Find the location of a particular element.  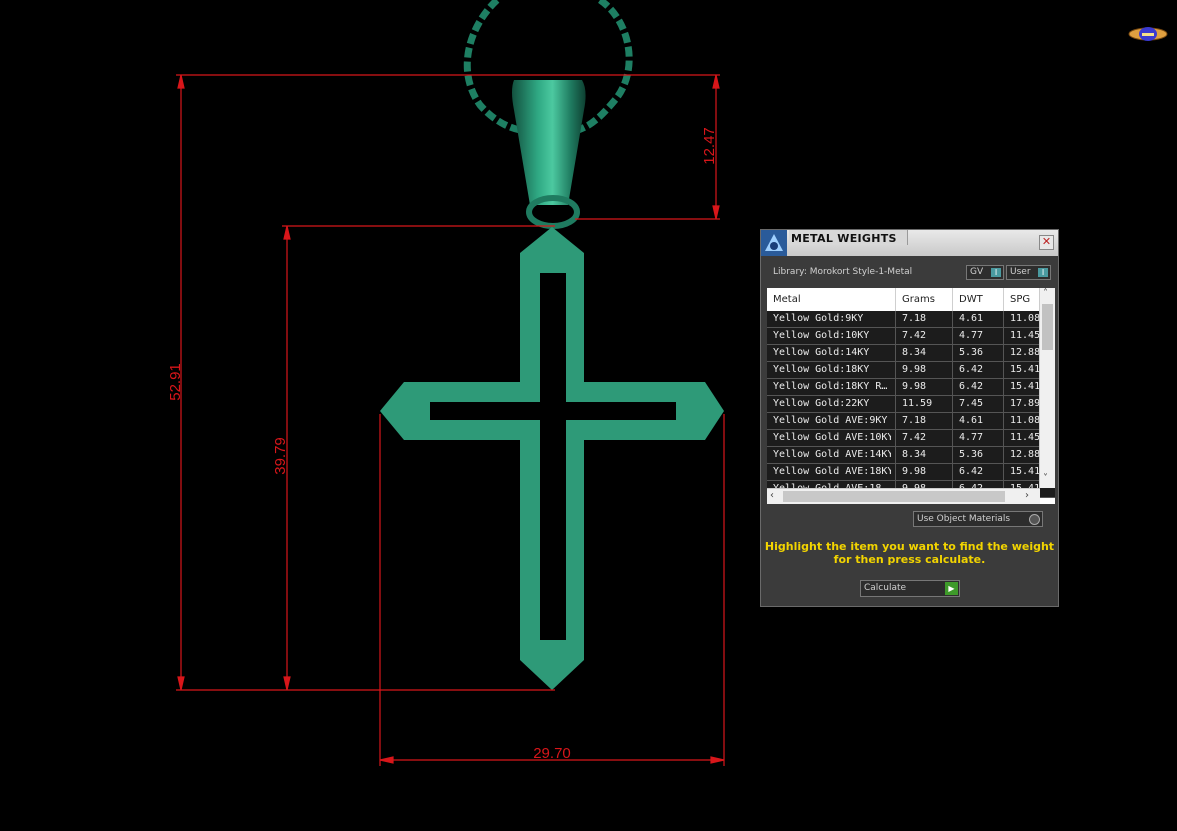

table-row: Yellow Gold:10KY 7.42 4.77 11.45 is located at coordinates (911, 336).